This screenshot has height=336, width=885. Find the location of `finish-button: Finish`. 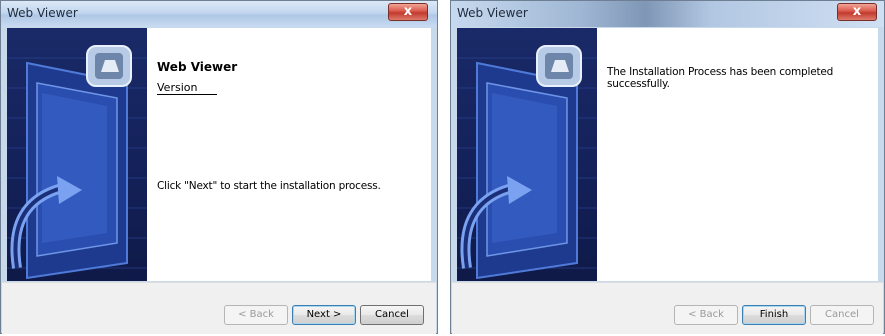

finish-button: Finish is located at coordinates (774, 315).